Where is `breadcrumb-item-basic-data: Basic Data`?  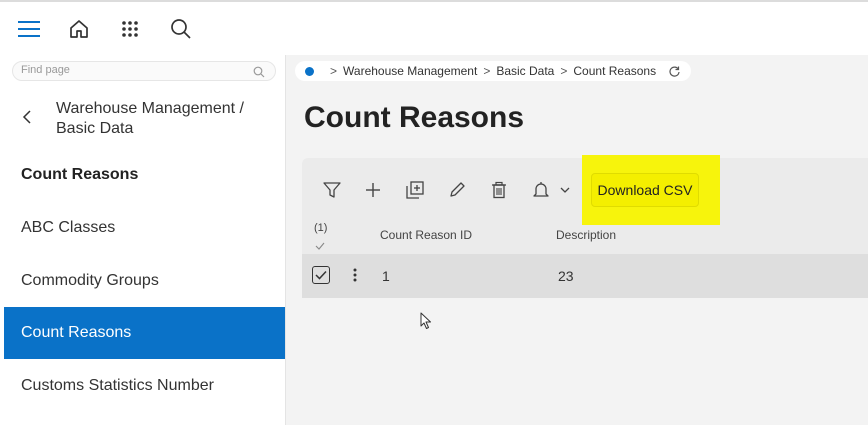
breadcrumb-item-basic-data: Basic Data is located at coordinates (525, 71).